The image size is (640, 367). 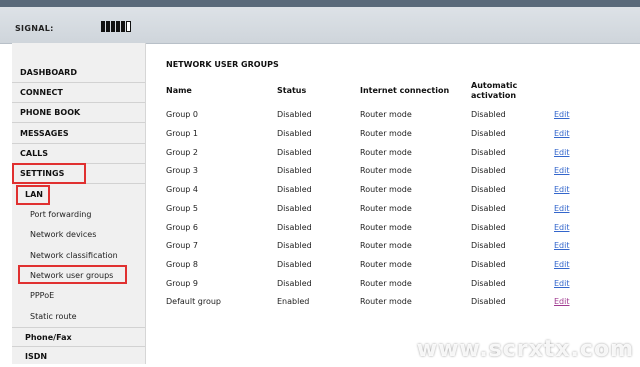 What do you see at coordinates (292, 90) in the screenshot?
I see `column-header-status: Status` at bounding box center [292, 90].